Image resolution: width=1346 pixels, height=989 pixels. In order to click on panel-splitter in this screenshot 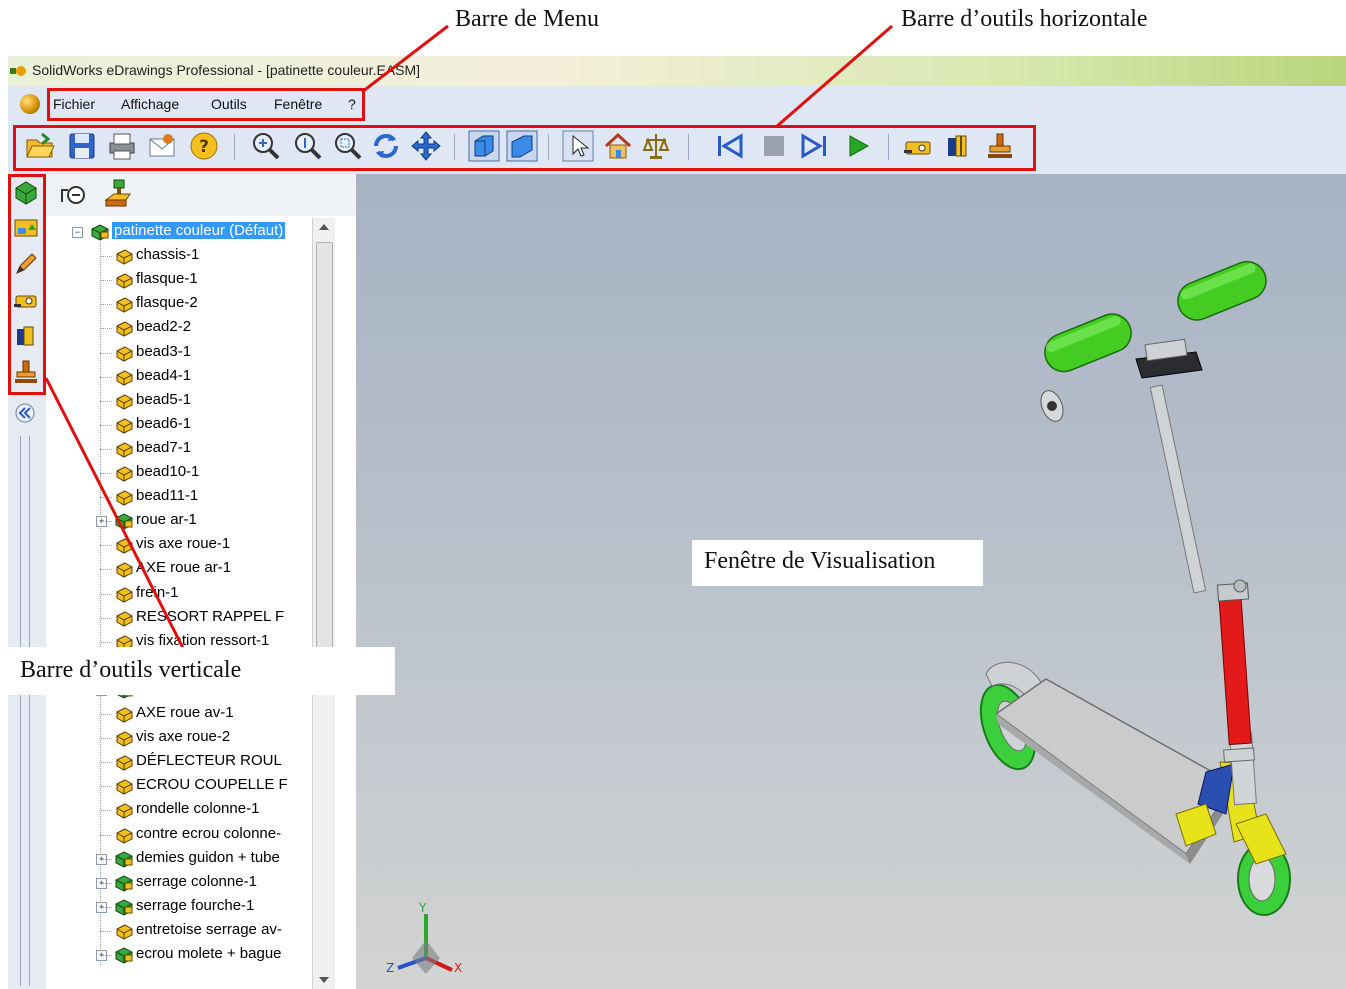, I will do `click(25, 711)`.